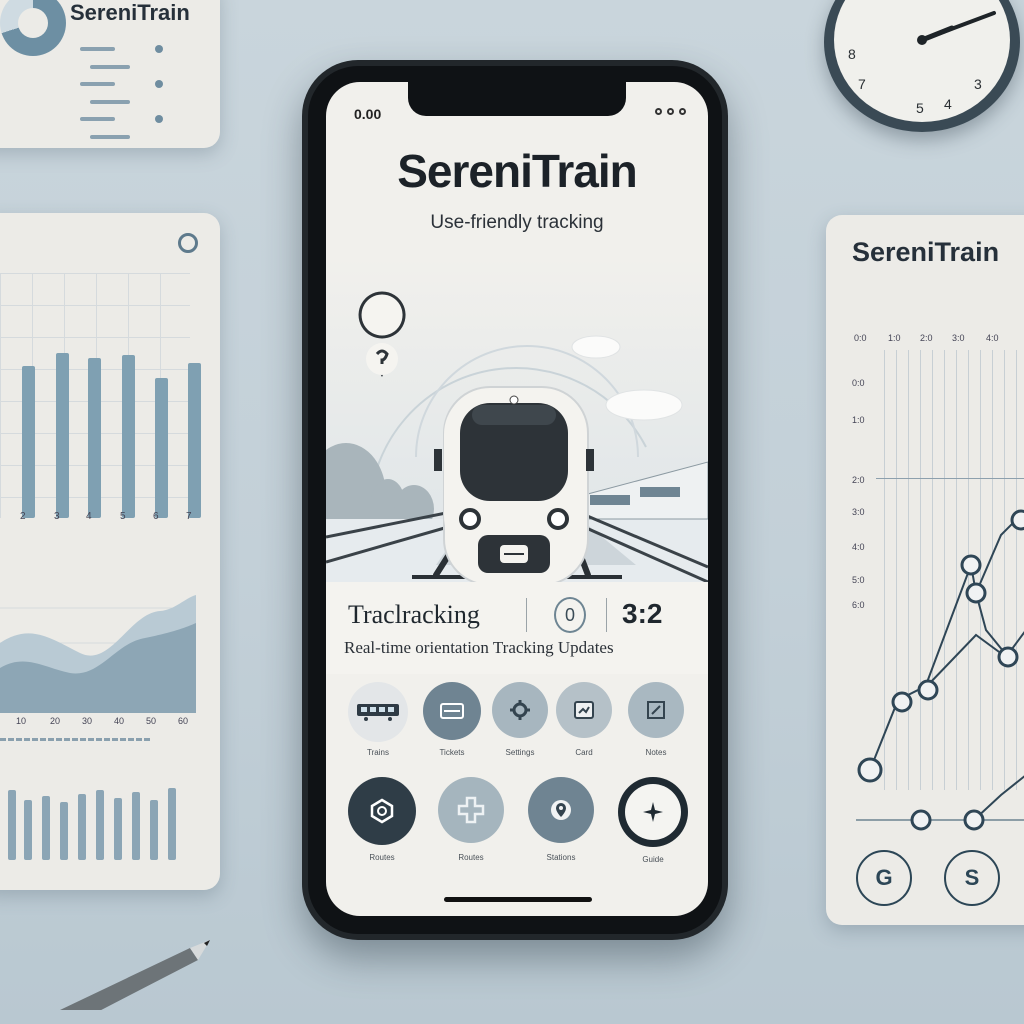 Image resolution: width=1024 pixels, height=1024 pixels. What do you see at coordinates (653, 859) in the screenshot?
I see `guide-caption: Guide` at bounding box center [653, 859].